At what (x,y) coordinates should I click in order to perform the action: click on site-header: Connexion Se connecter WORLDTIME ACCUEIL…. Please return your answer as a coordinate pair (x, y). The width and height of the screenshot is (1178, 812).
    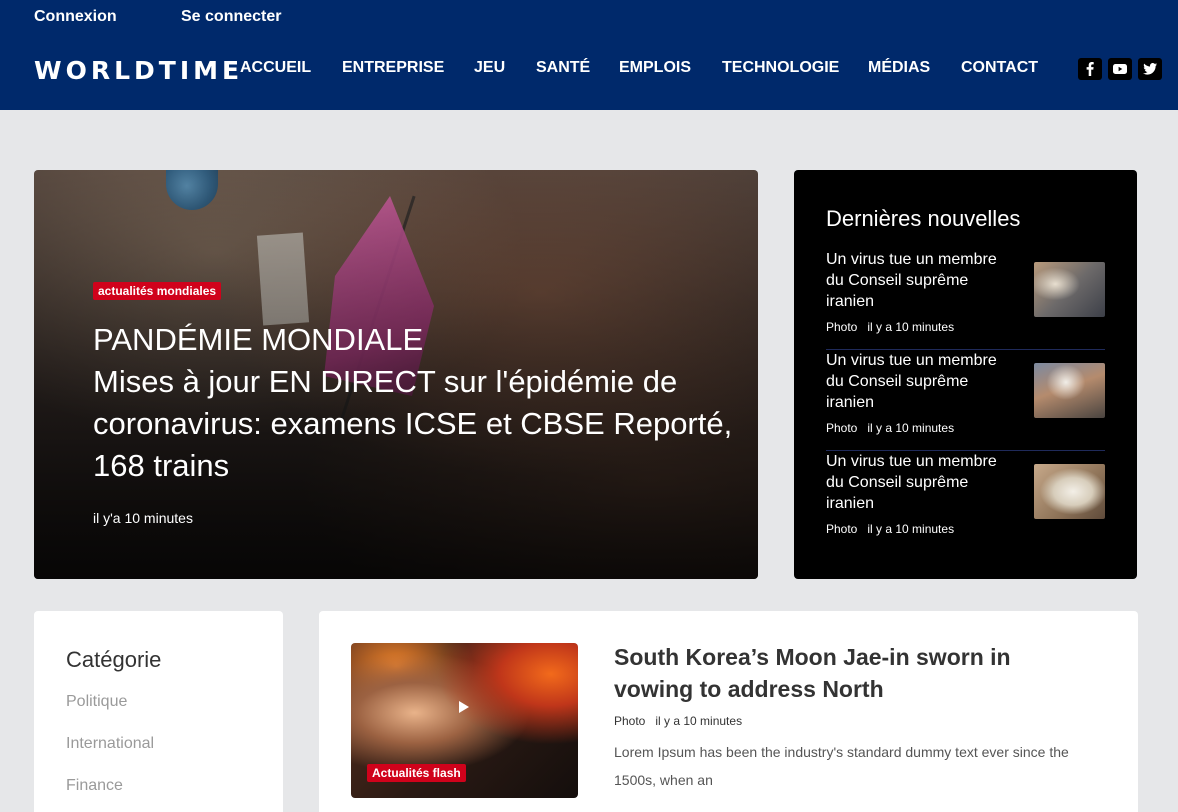
    Looking at the image, I should click on (589, 55).